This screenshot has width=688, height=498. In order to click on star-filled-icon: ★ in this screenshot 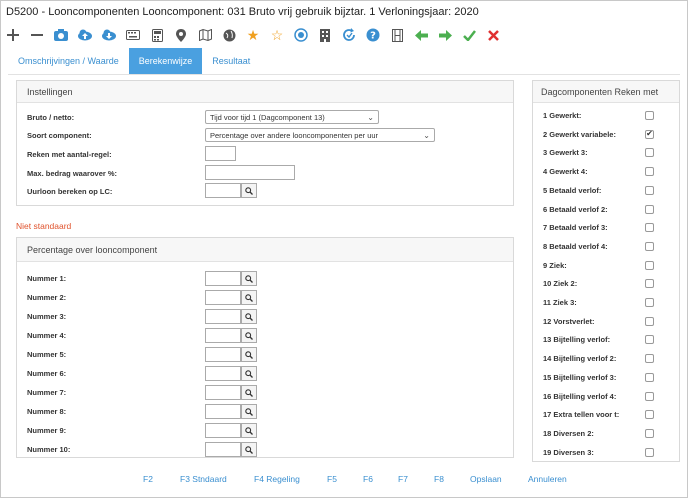, I will do `click(253, 35)`.